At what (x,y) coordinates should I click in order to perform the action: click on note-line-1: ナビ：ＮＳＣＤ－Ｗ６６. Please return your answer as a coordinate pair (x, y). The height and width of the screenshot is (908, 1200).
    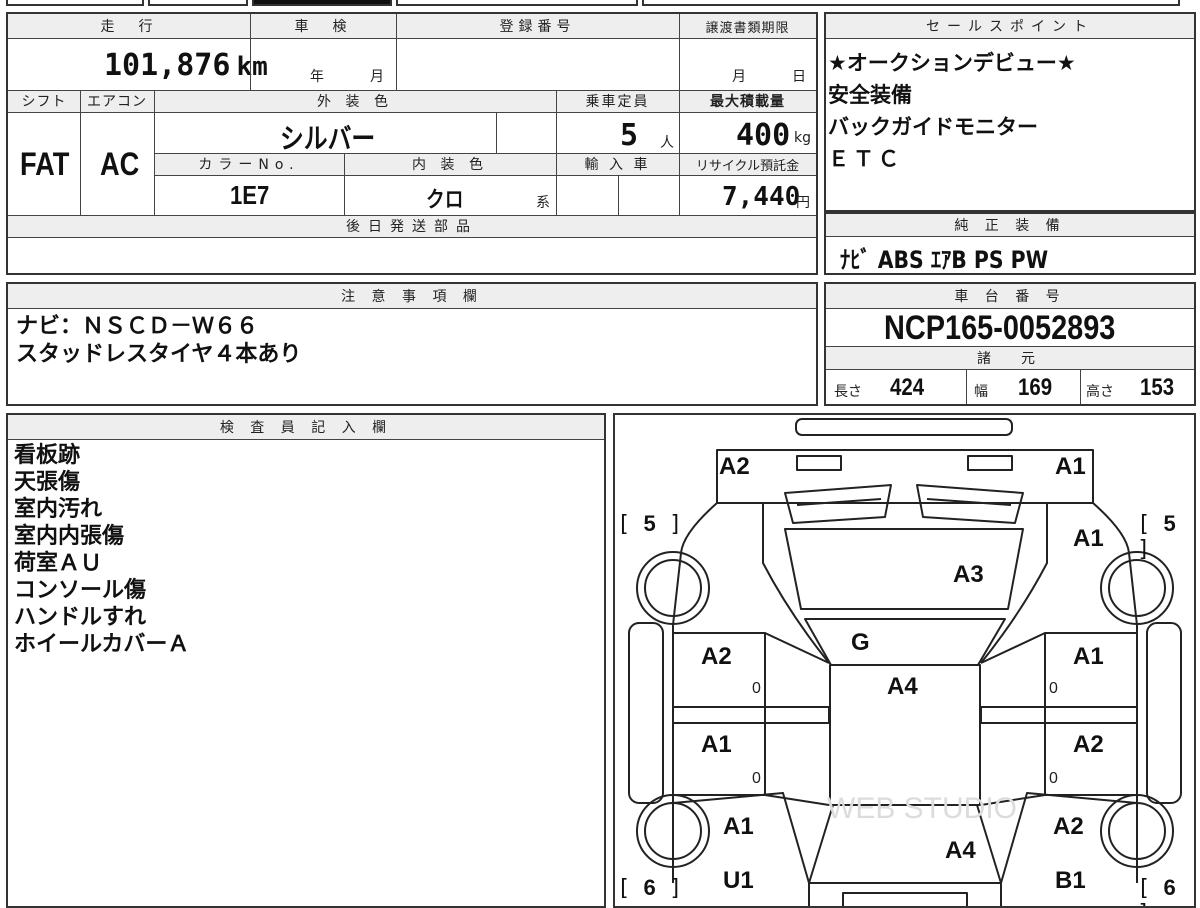
    Looking at the image, I should click on (137, 326).